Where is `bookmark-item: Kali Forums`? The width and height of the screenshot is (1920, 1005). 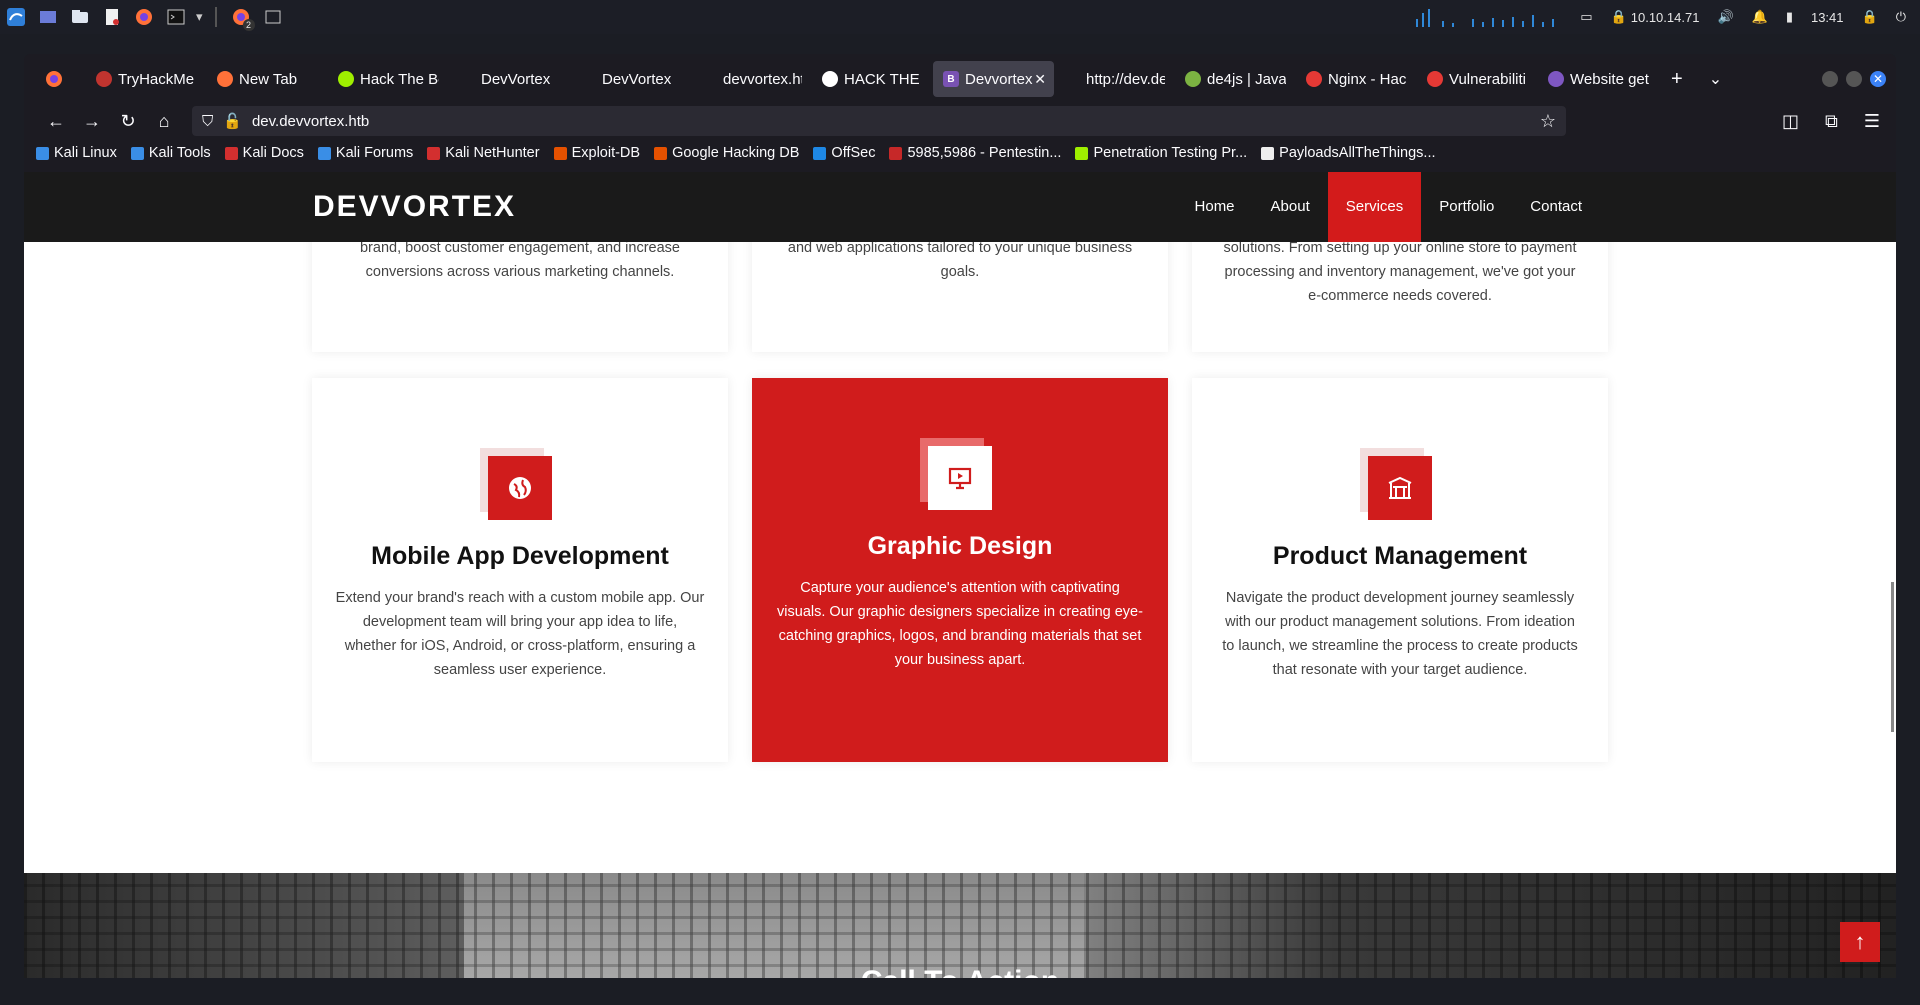 bookmark-item: Kali Forums is located at coordinates (365, 153).